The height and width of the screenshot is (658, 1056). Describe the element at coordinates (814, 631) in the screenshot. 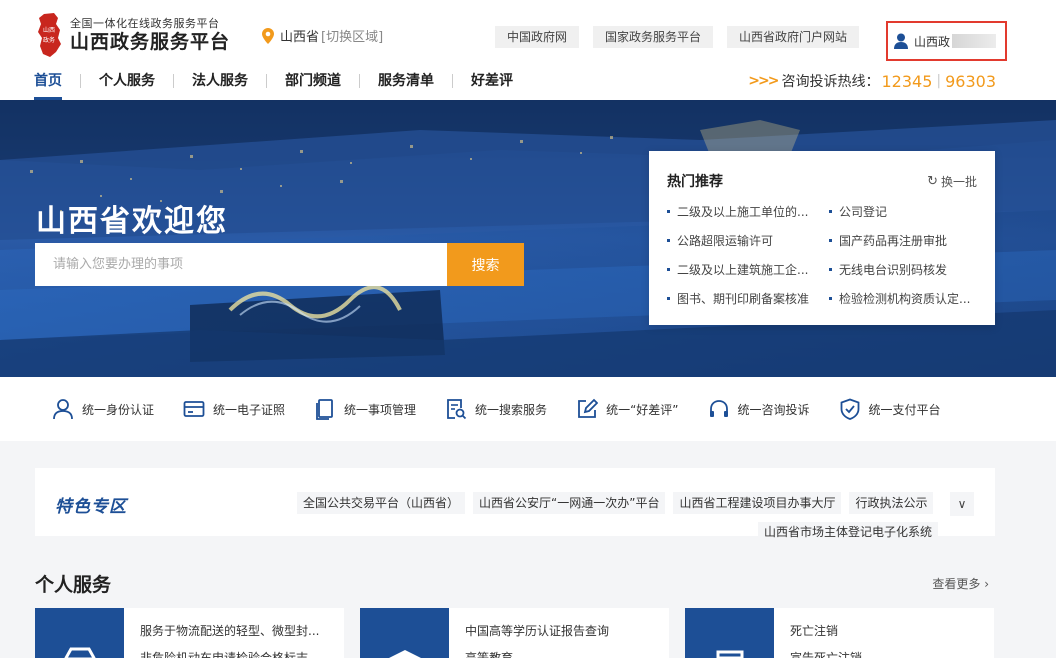

I see `card-title: 死亡注销` at that location.